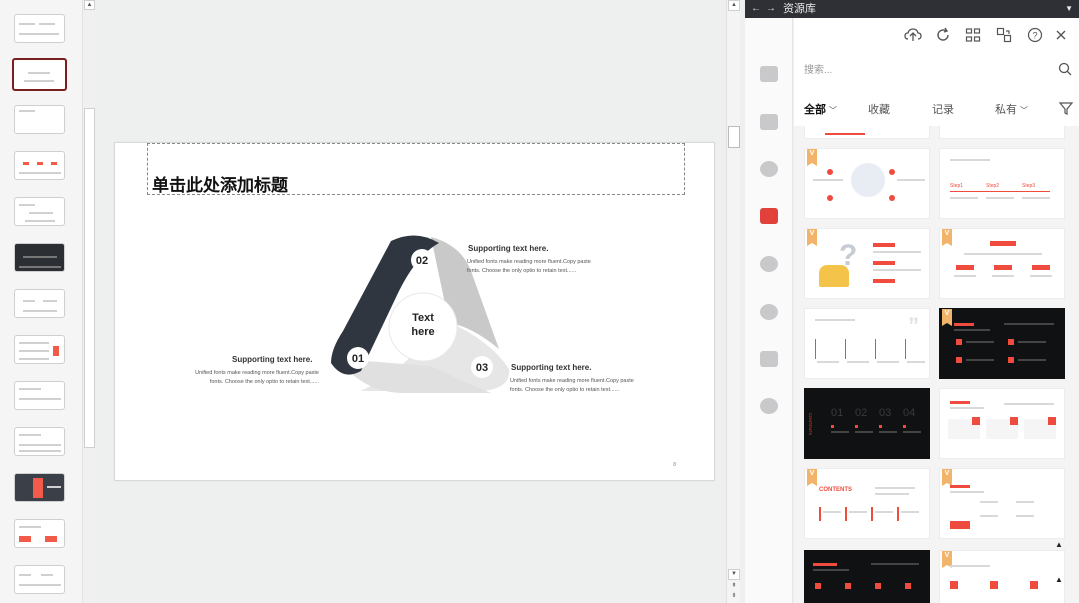 This screenshot has height=603, width=1079. What do you see at coordinates (39, 74) in the screenshot?
I see `slide-thumbnail-selected` at bounding box center [39, 74].